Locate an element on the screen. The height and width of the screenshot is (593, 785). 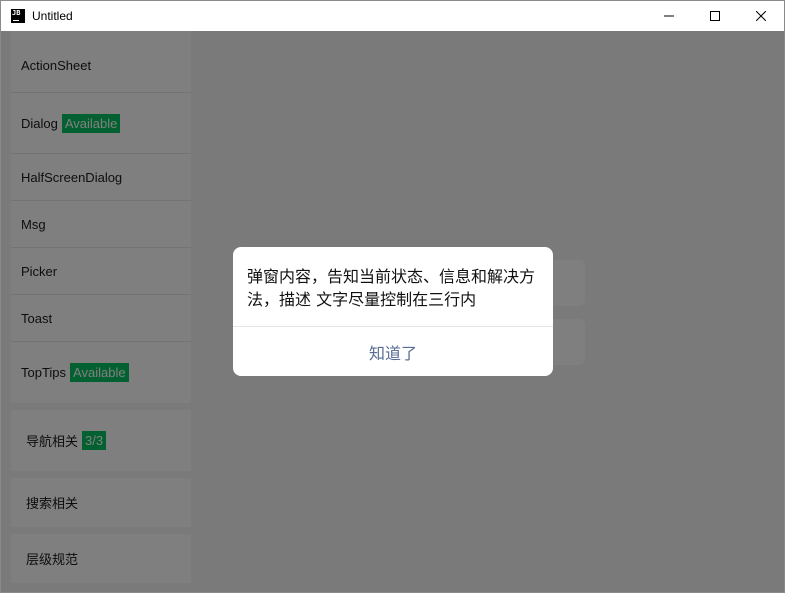
minimize-icon is located at coordinates (669, 16).